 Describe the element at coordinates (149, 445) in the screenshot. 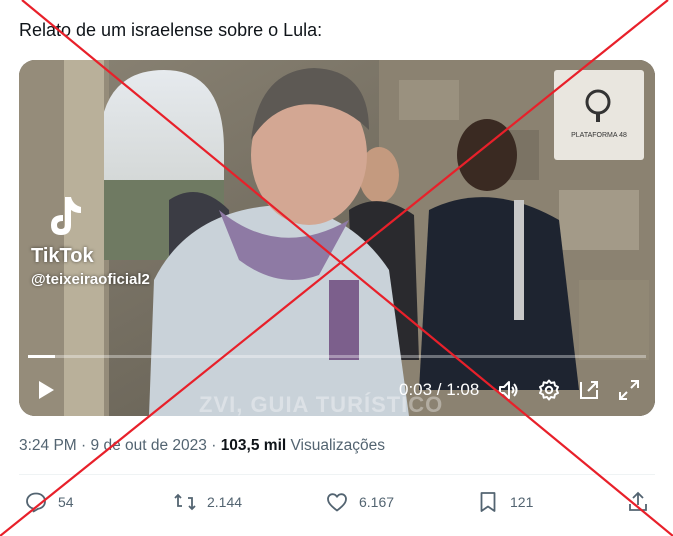

I see `tweet-date: 9 de out de 2023` at that location.